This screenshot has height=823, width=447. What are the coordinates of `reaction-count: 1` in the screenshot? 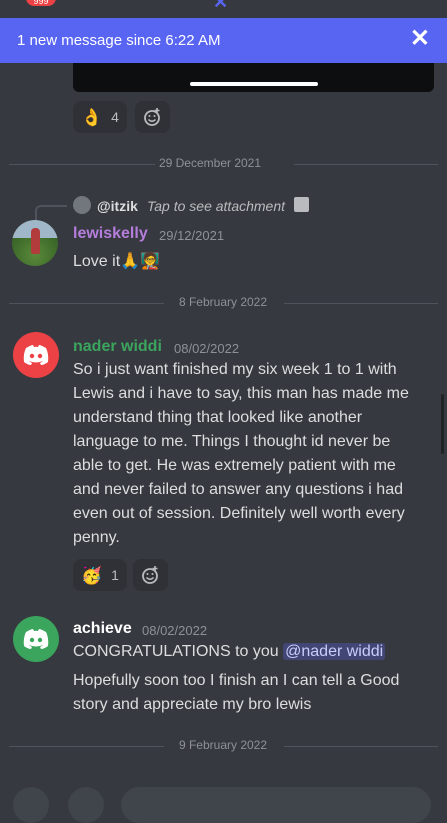 It's located at (115, 575).